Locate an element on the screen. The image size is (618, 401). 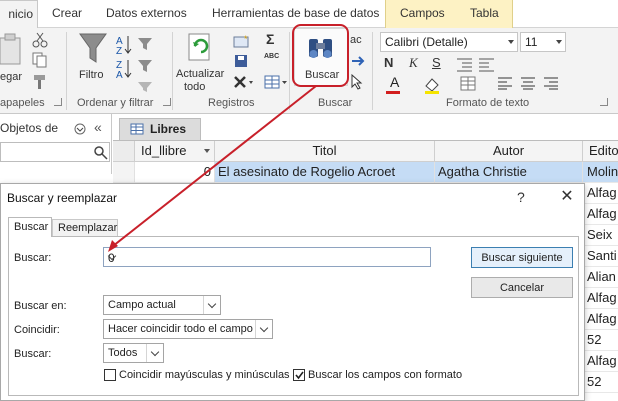
select-icon is located at coordinates (358, 82).